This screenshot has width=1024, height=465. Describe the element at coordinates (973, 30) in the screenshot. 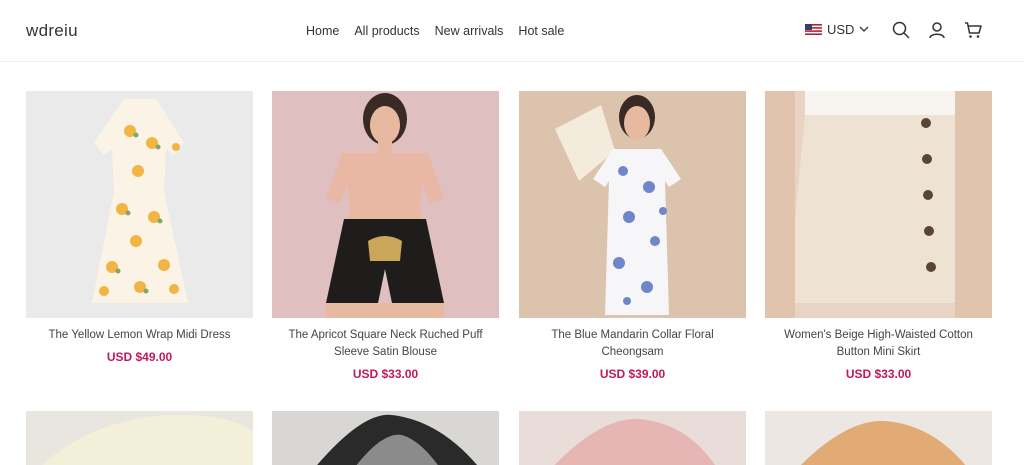

I see `cart-icon` at that location.